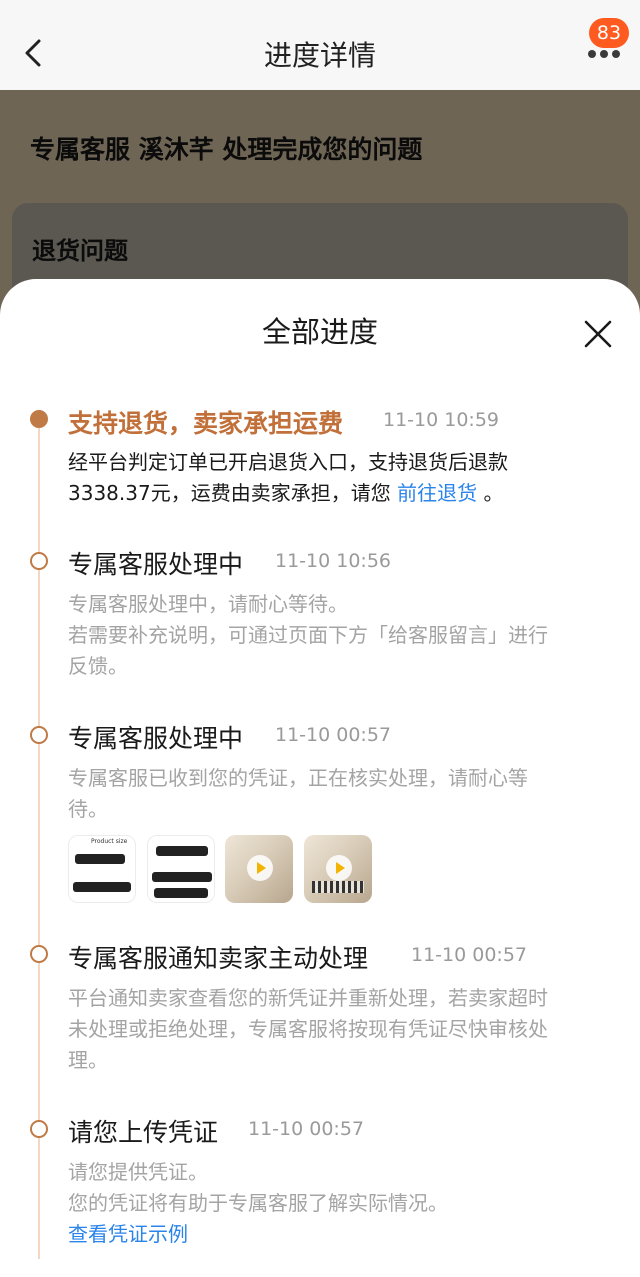 Image resolution: width=640 pixels, height=1277 pixels. What do you see at coordinates (143, 1132) in the screenshot?
I see `event-title: 请您上传凭证` at bounding box center [143, 1132].